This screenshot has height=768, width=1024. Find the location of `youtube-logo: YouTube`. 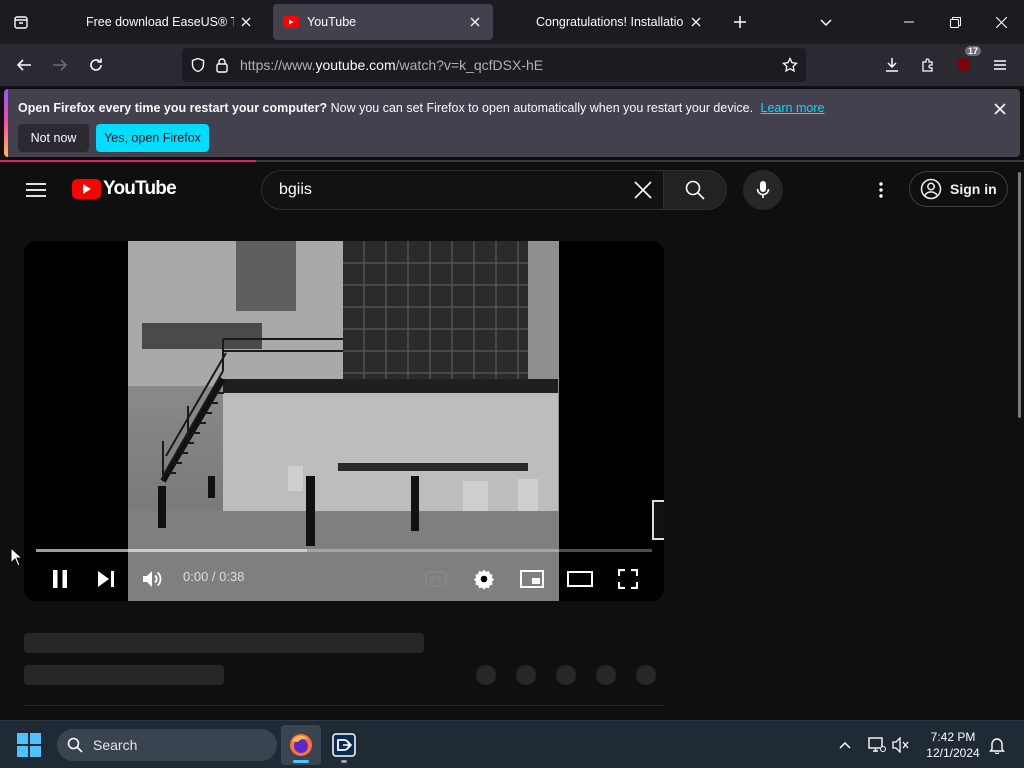

youtube-logo: YouTube is located at coordinates (124, 189).